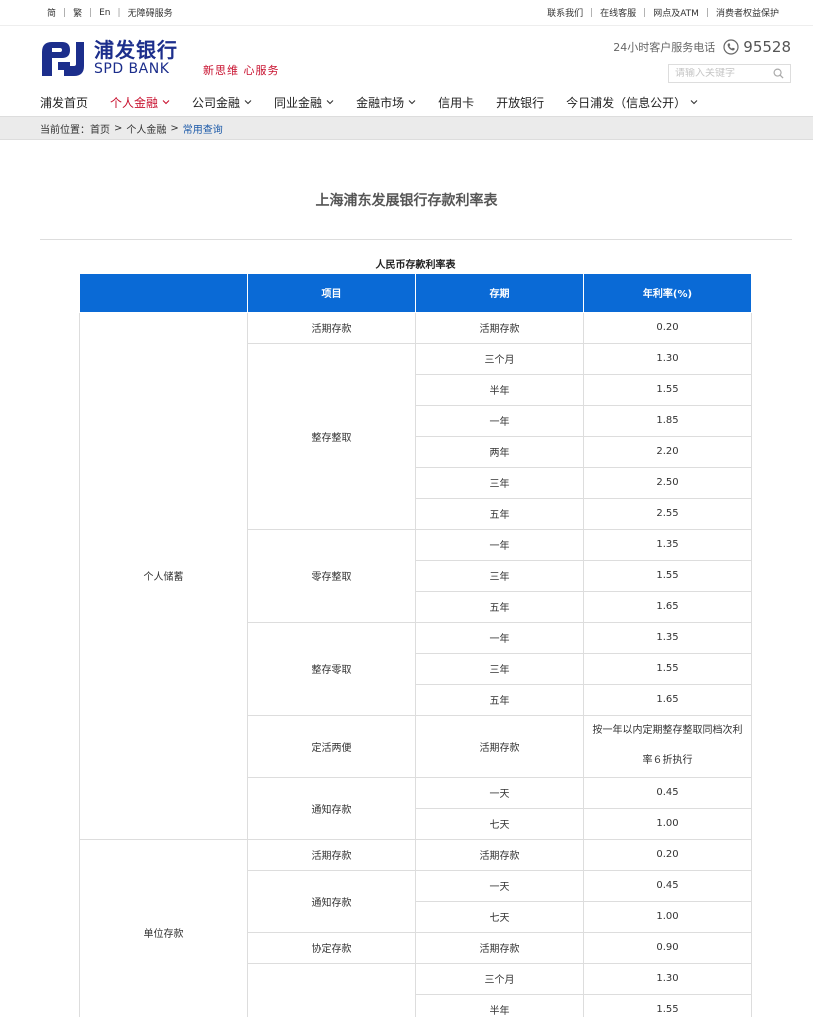 This screenshot has width=813, height=1017. What do you see at coordinates (203, 128) in the screenshot?
I see `breadcrumb-current: 常用查询` at bounding box center [203, 128].